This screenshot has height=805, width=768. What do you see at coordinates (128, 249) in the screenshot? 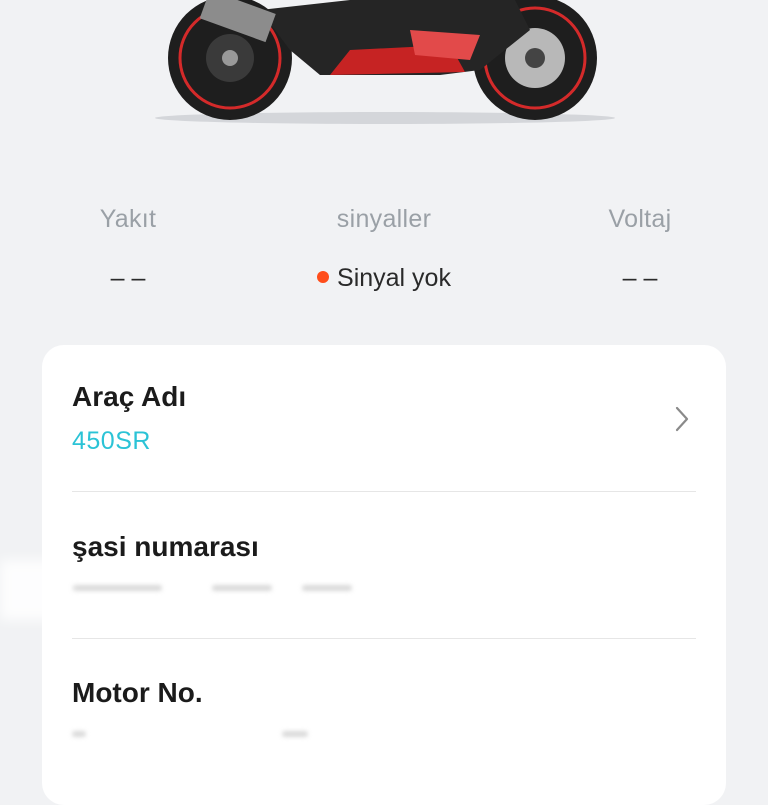
I see `fuel-stat: Yakıt – –` at bounding box center [128, 249].